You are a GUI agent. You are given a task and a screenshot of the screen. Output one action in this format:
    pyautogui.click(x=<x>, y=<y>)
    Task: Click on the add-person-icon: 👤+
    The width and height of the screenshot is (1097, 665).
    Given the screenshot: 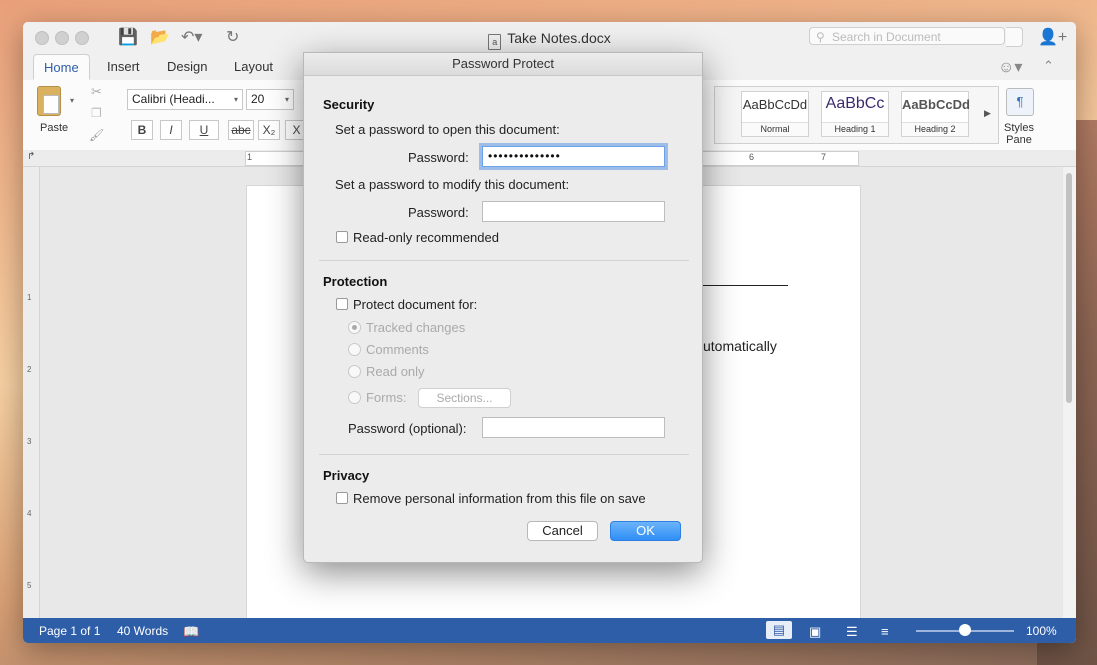 What is the action you would take?
    pyautogui.click(x=1052, y=37)
    